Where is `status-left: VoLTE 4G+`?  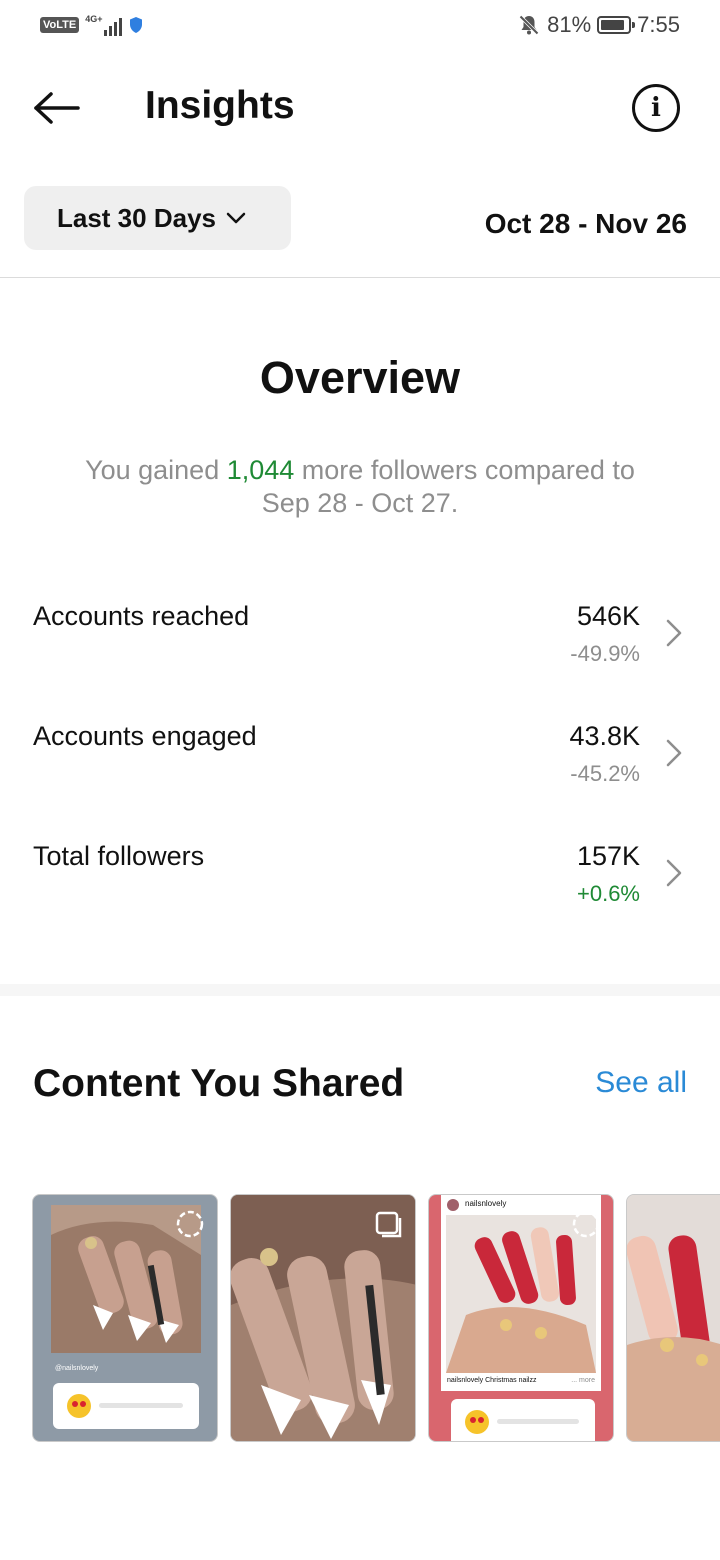
status-left: VoLTE 4G+ is located at coordinates (92, 25).